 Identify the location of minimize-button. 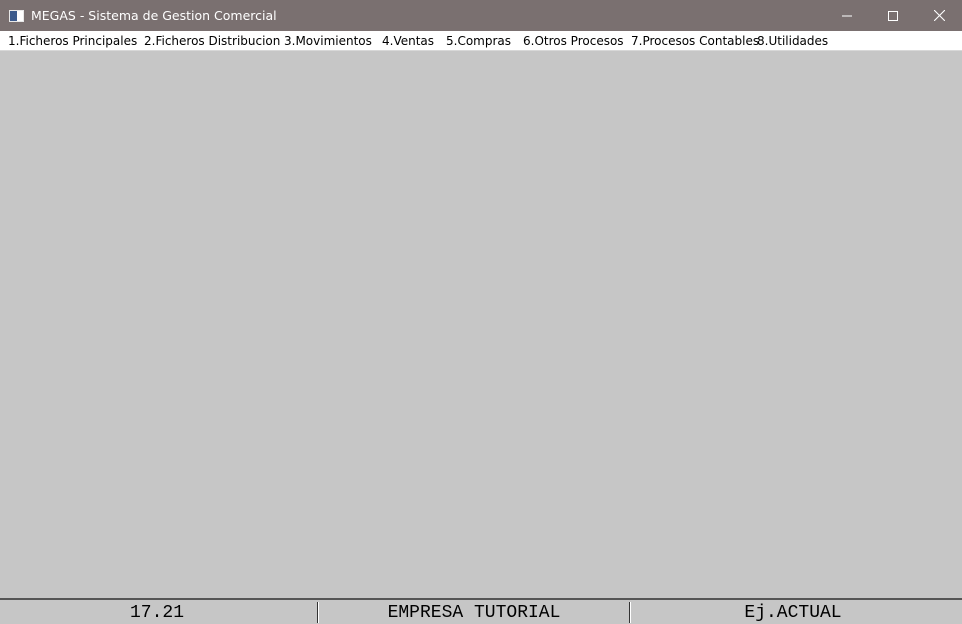
(847, 15).